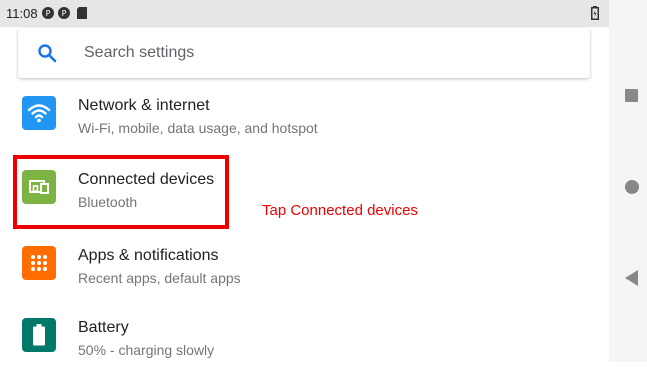 This screenshot has width=647, height=374. I want to click on search-bar: Search settings, so click(304, 53).